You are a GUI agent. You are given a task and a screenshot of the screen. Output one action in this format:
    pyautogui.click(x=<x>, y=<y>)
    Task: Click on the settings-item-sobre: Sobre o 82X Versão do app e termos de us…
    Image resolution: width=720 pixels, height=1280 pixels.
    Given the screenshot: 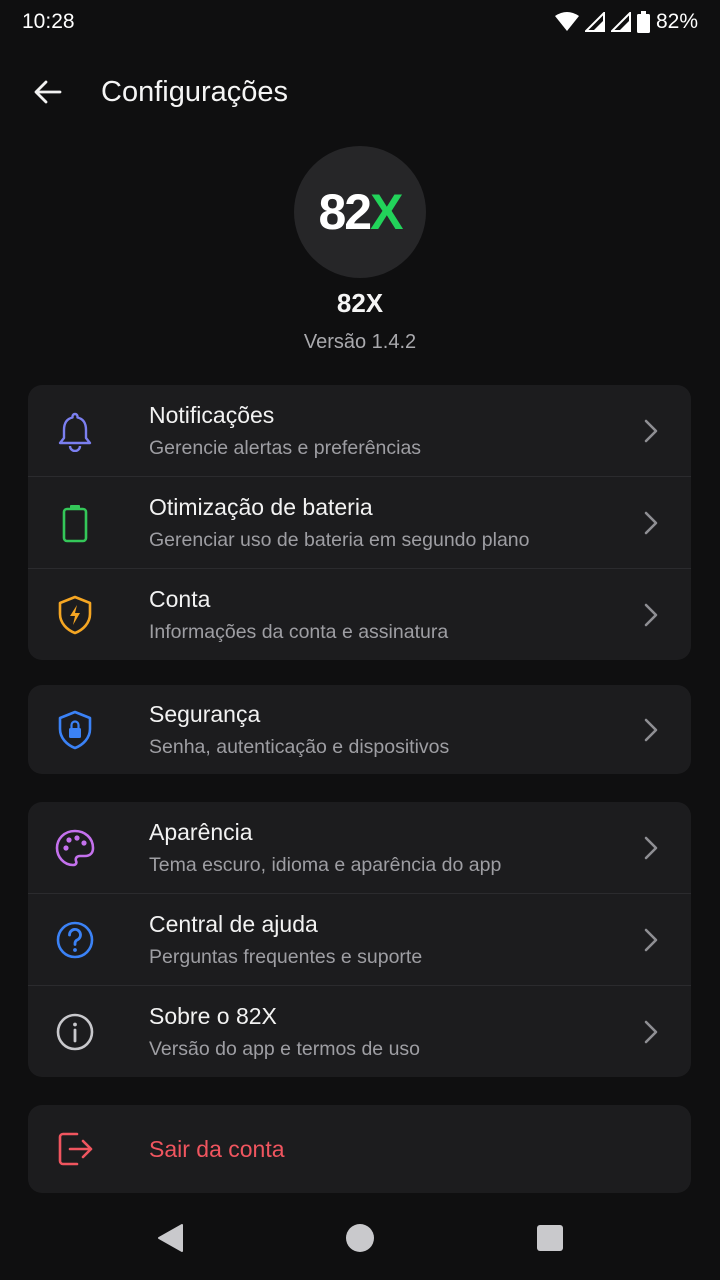 What is the action you would take?
    pyautogui.click(x=359, y=1031)
    